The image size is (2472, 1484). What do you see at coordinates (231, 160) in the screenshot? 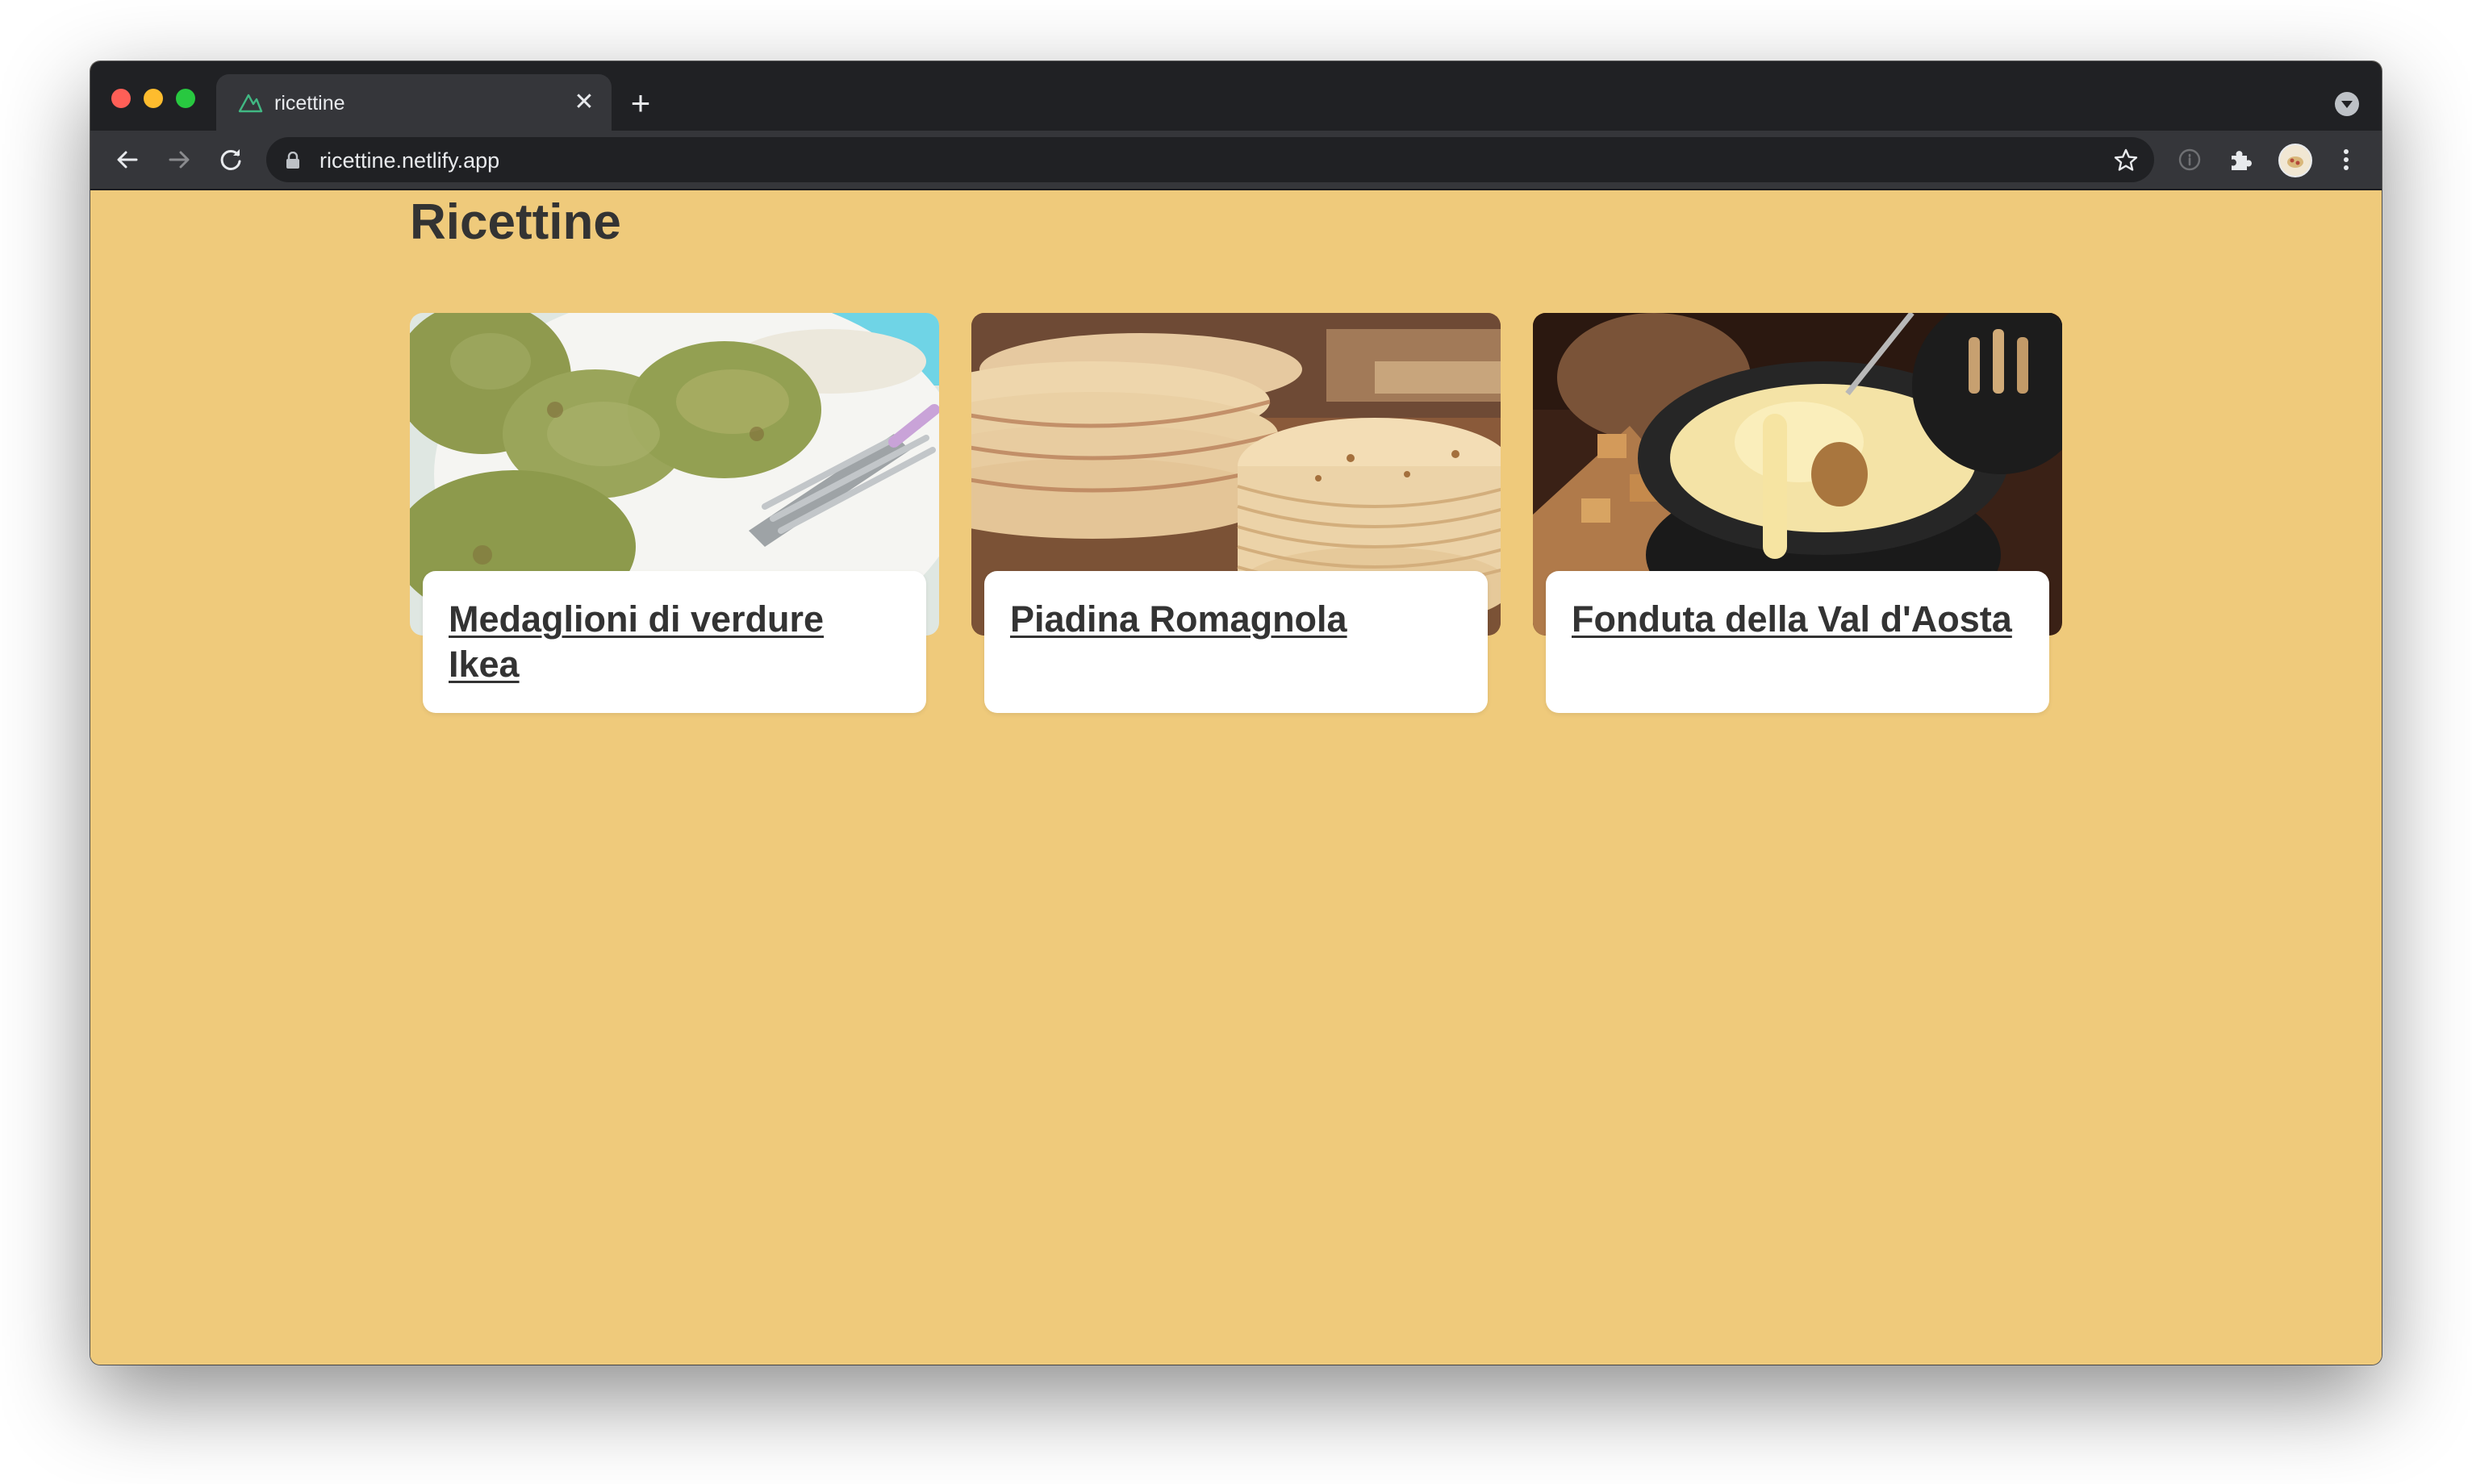
I see `reload-icon` at bounding box center [231, 160].